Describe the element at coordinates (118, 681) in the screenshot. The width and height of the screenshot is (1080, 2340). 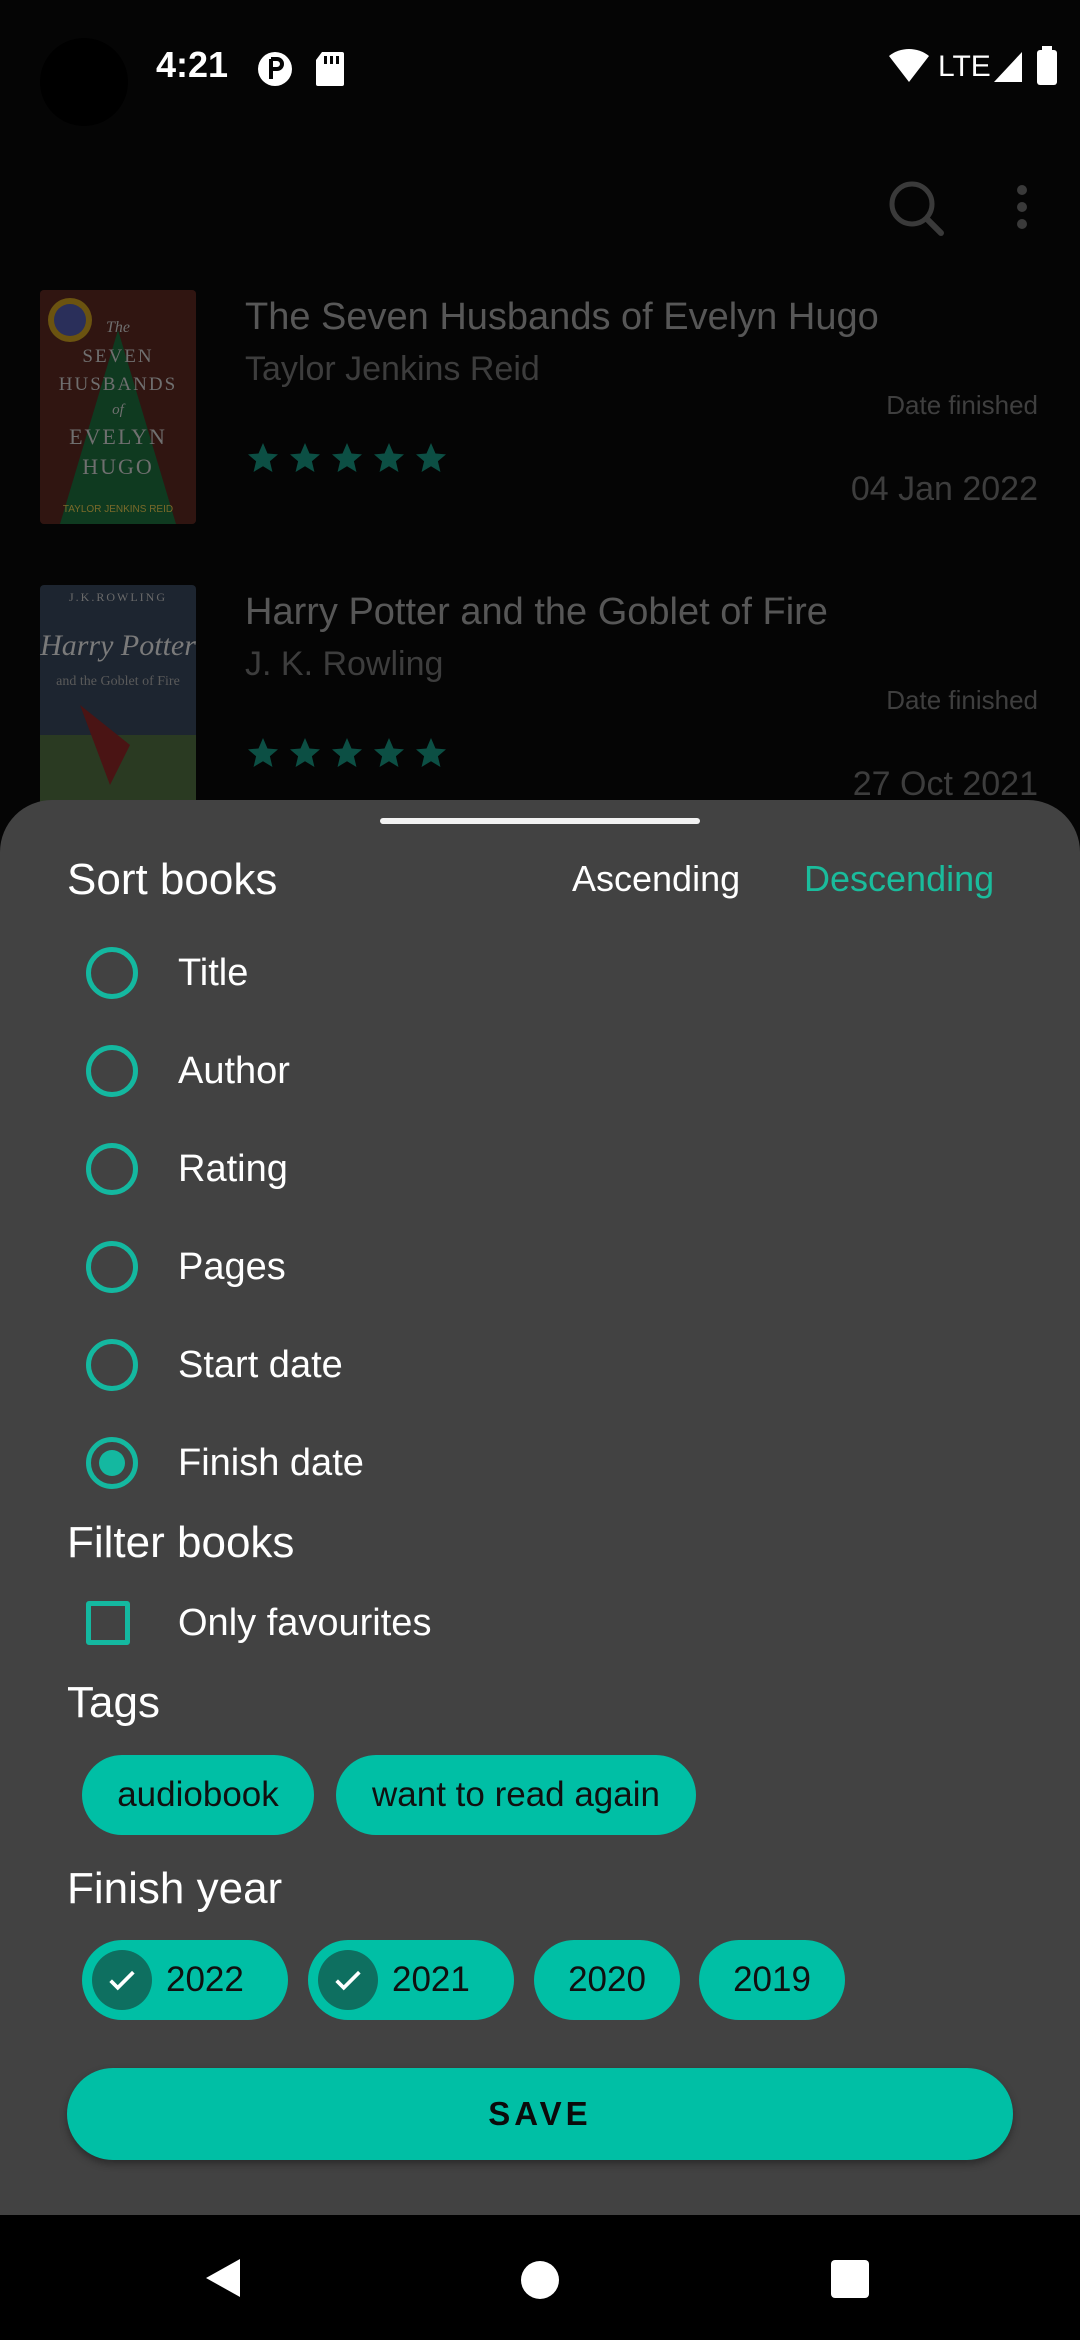
I see `cover-text-line: and the Goblet of Fire` at that location.